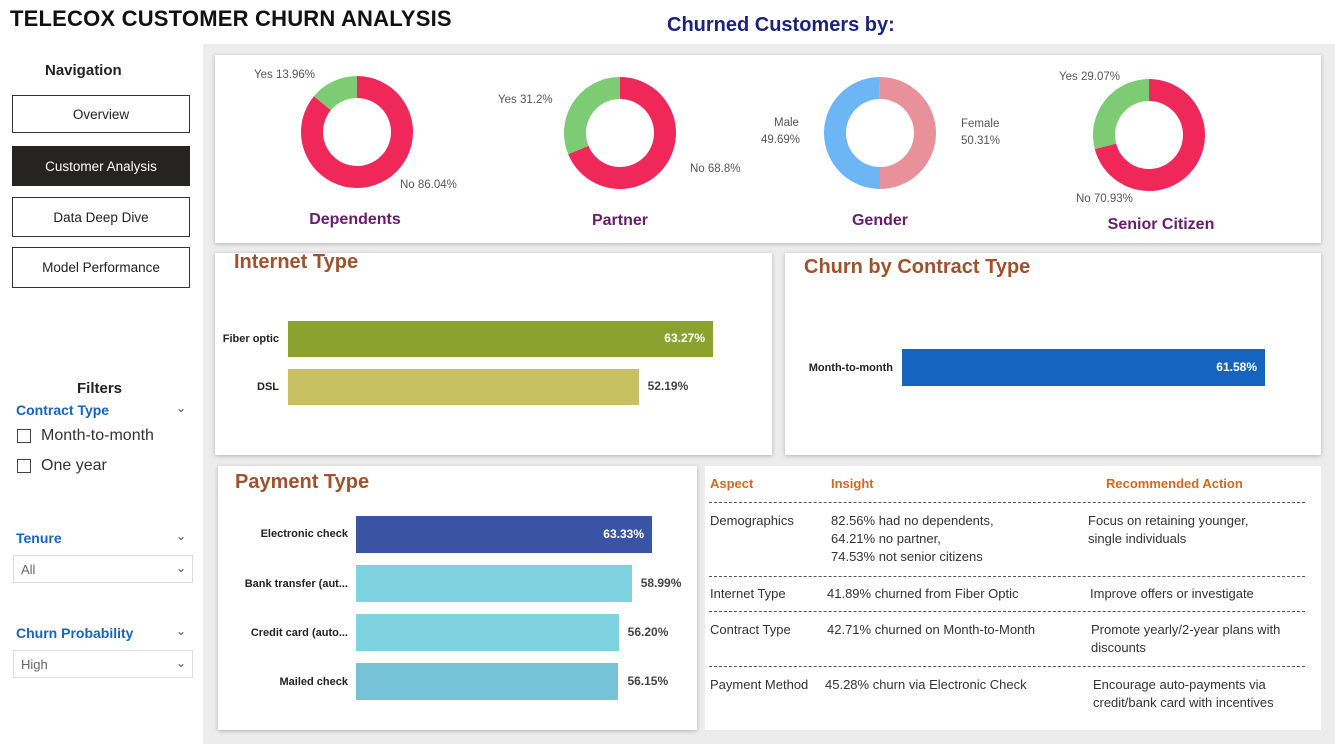 Image resolution: width=1335 pixels, height=744 pixels. I want to click on donut-title-senior-citizen: Senior Citizen, so click(1161, 224).